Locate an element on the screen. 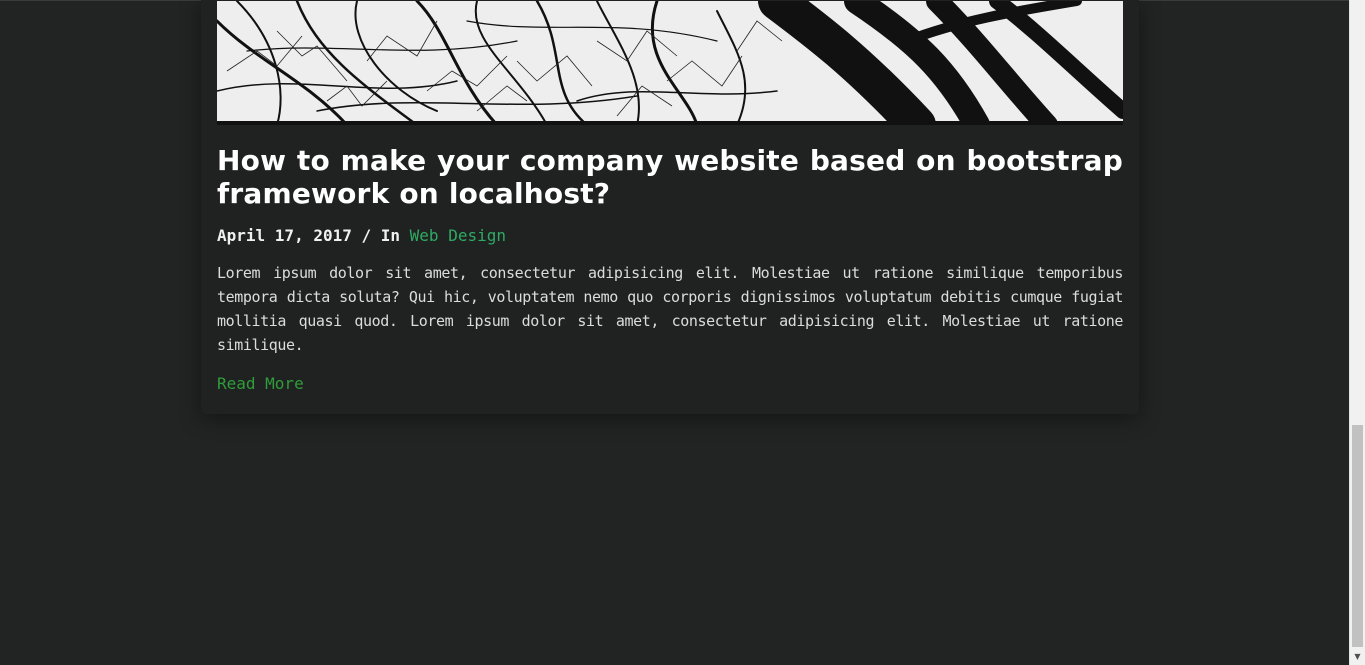  post-category-link: Web Design is located at coordinates (458, 235).